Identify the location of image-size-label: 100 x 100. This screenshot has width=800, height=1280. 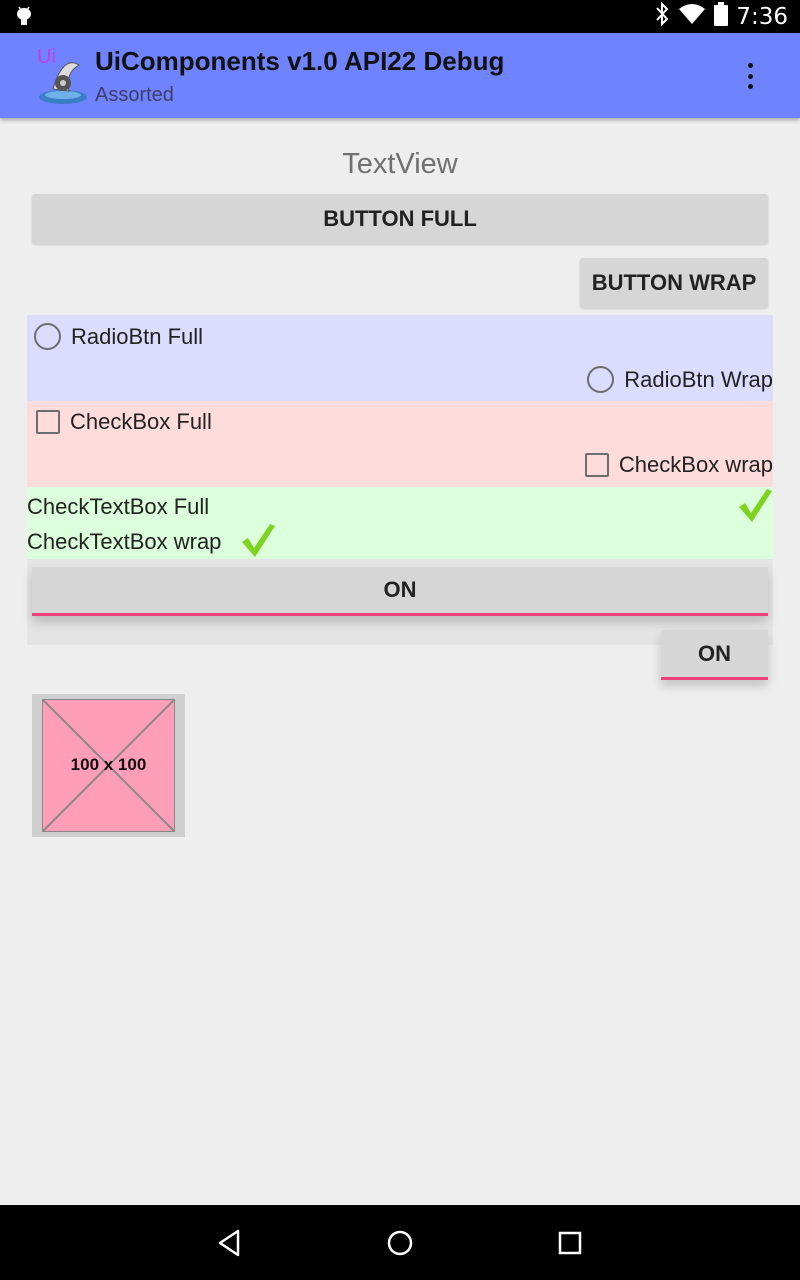
(108, 764).